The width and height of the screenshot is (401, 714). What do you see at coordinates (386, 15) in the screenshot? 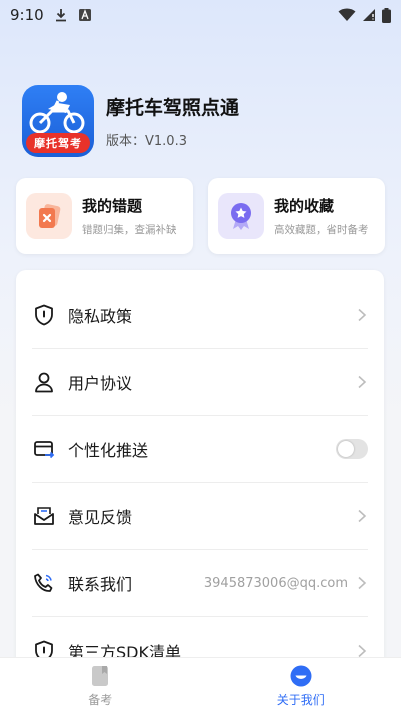
I see `battery-icon` at bounding box center [386, 15].